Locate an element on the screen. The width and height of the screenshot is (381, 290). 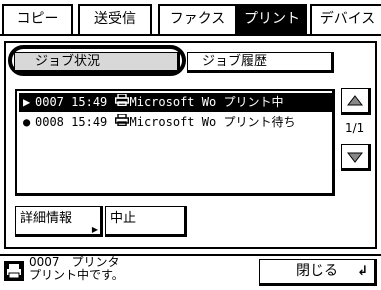
details-label: 詳細情報 is located at coordinates (46, 218).